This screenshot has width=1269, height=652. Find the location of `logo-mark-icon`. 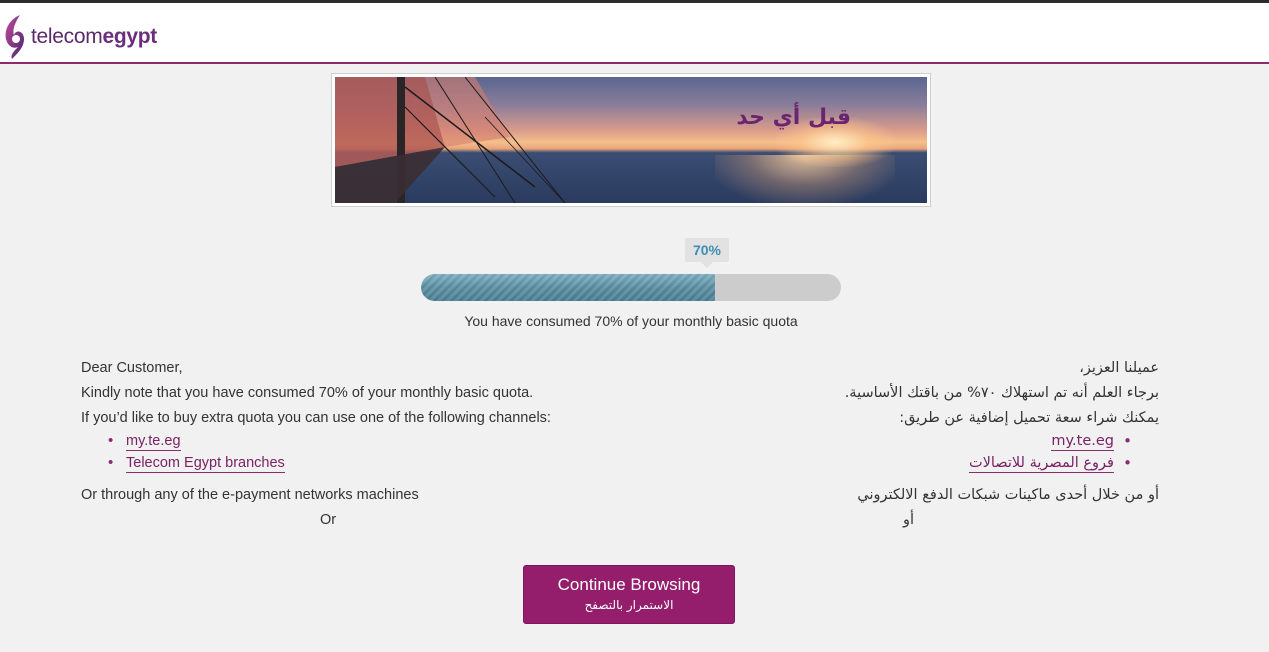

logo-mark-icon is located at coordinates (14, 37).